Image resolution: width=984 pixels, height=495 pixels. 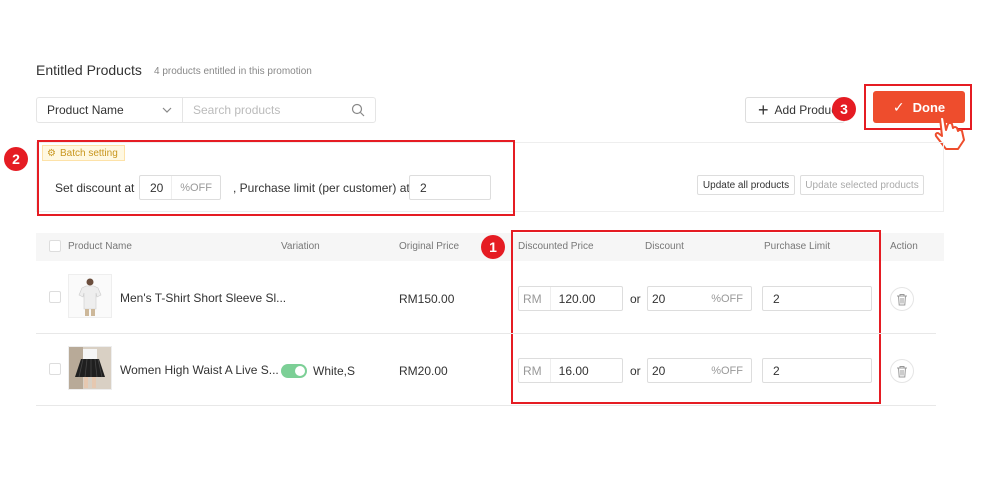 What do you see at coordinates (427, 299) in the screenshot?
I see `original-price: RM150.00` at bounding box center [427, 299].